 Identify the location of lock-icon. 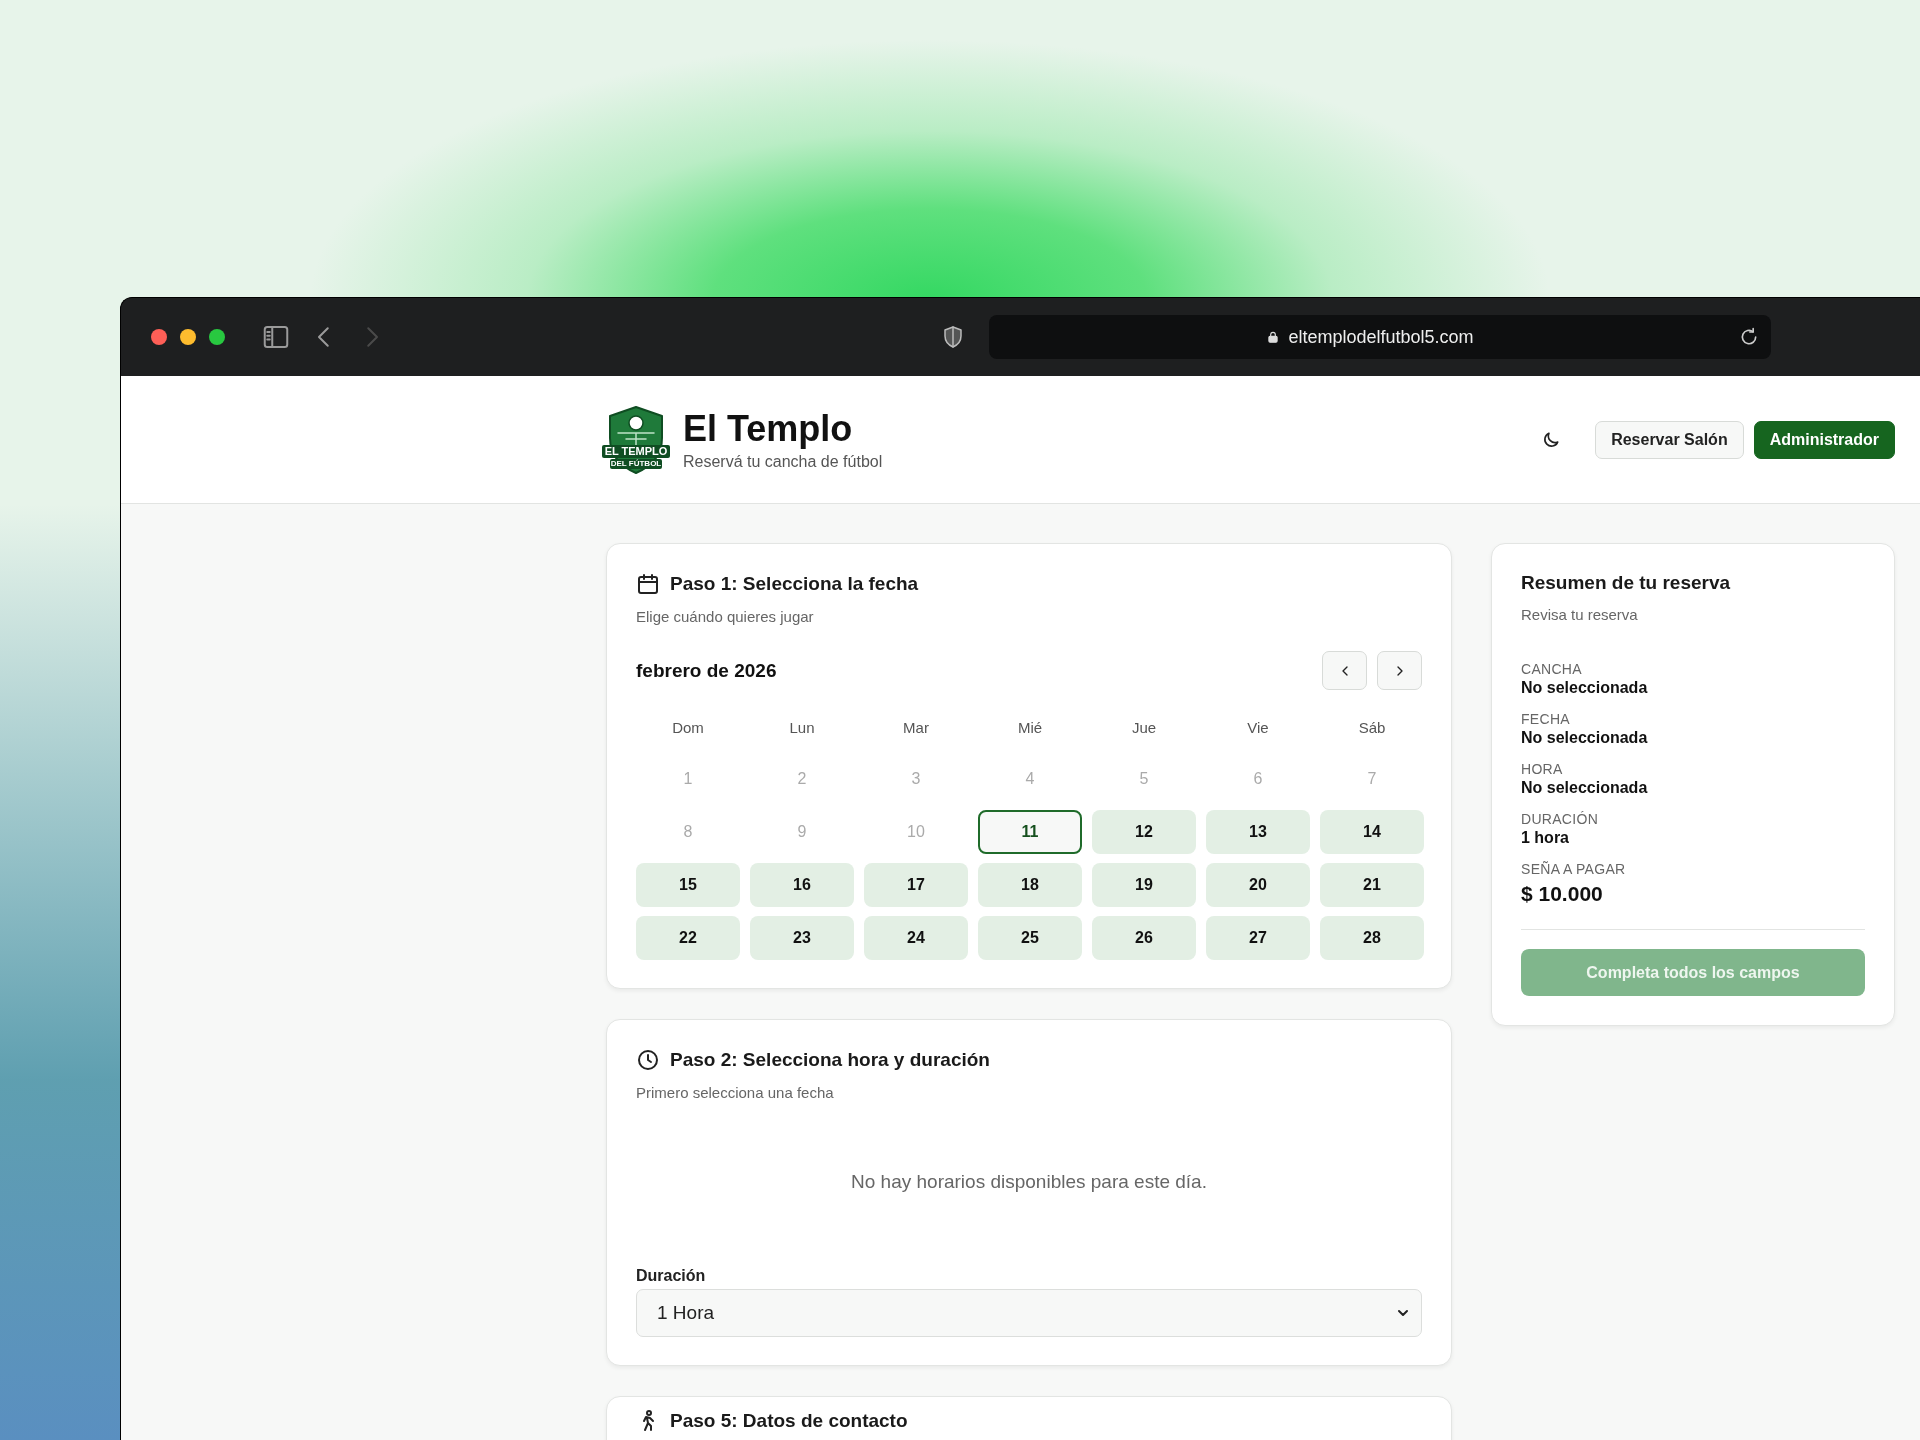
(1273, 337).